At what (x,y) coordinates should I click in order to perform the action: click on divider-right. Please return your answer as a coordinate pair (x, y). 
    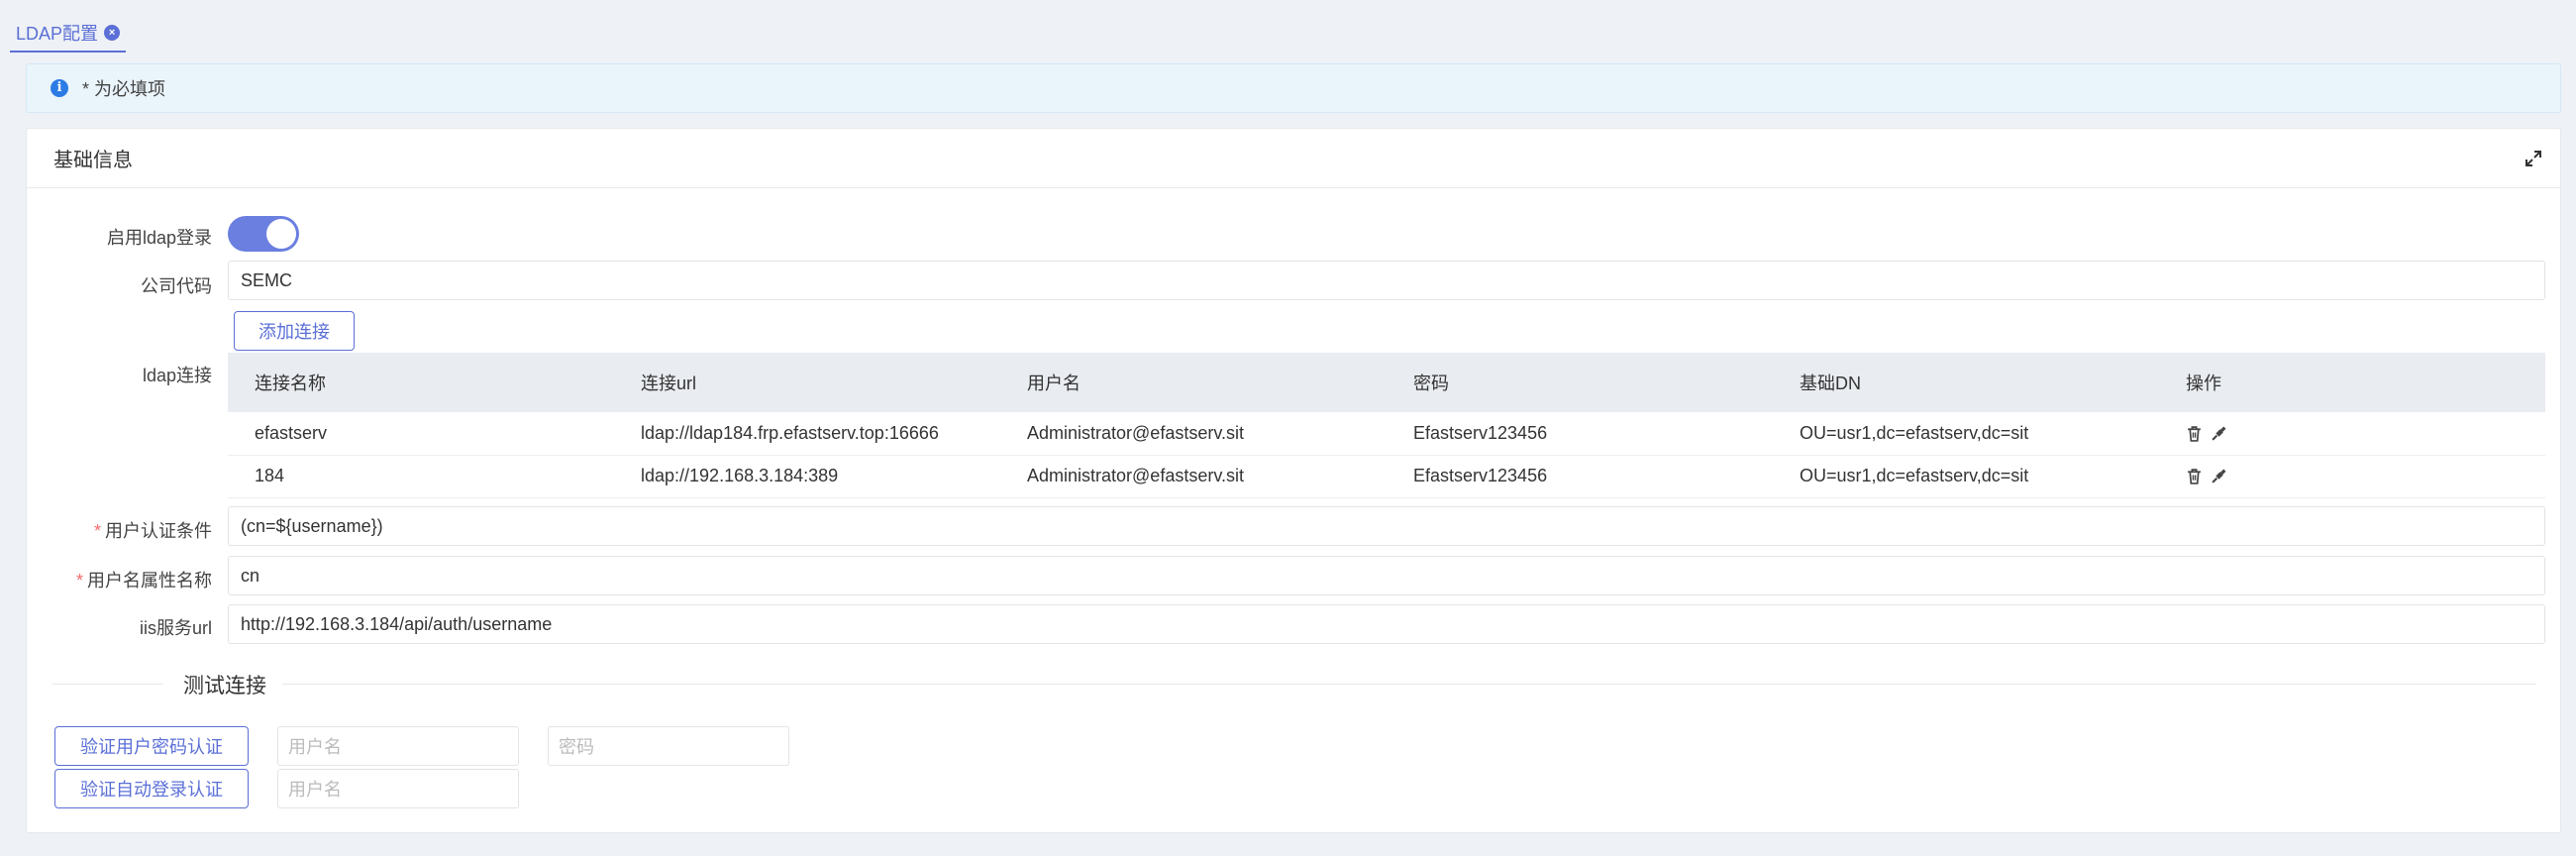
    Looking at the image, I should click on (1409, 684).